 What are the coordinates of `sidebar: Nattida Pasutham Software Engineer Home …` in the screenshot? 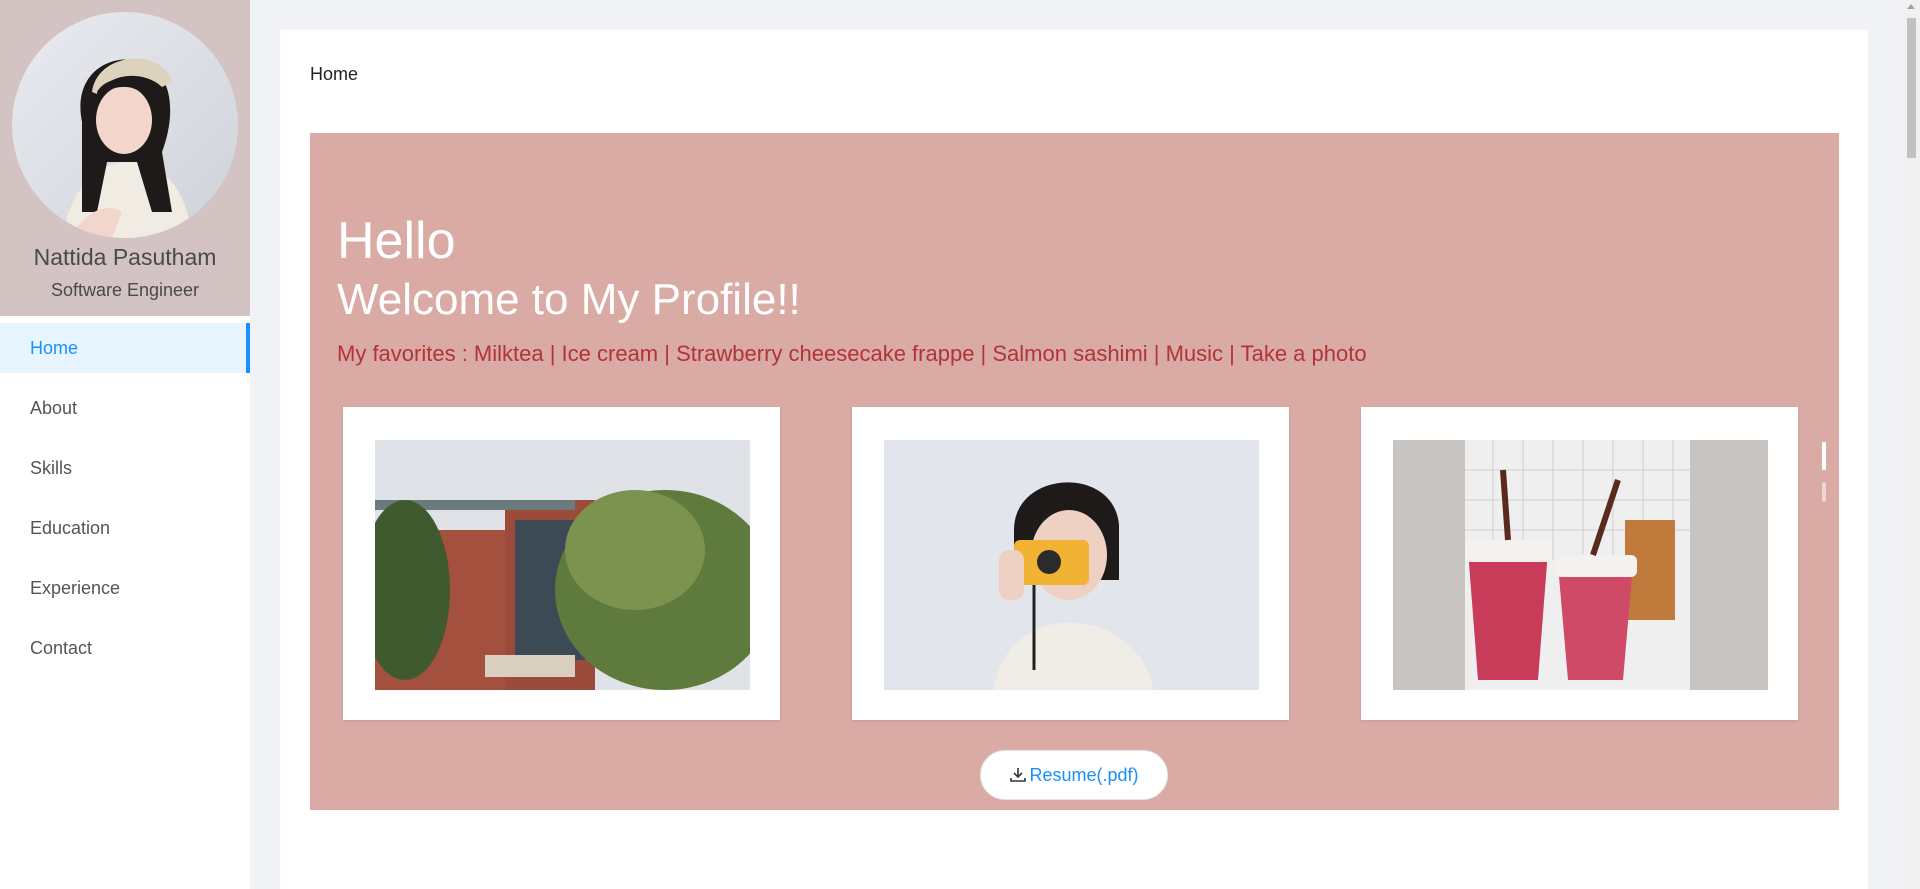 It's located at (125, 444).